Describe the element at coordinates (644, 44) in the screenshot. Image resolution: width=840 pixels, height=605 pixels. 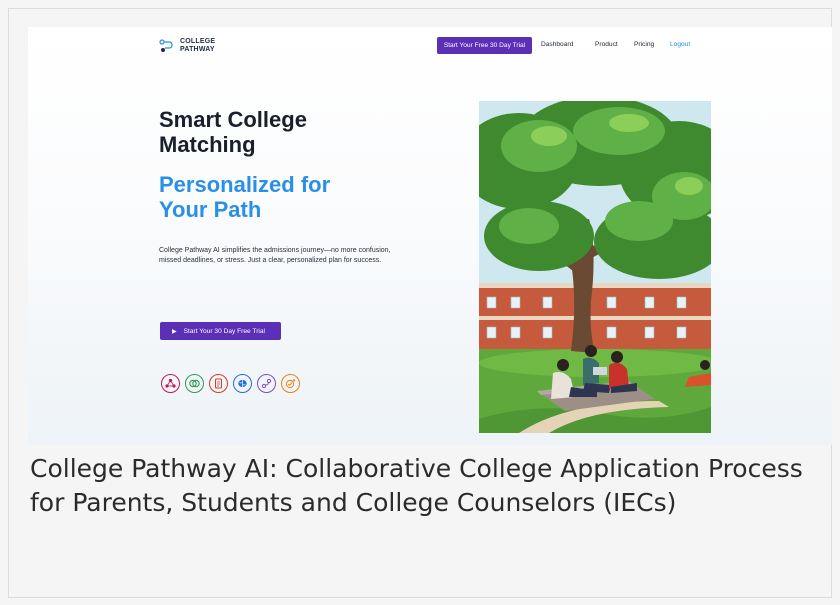
I see `nav-link-pricing: Pricing` at that location.